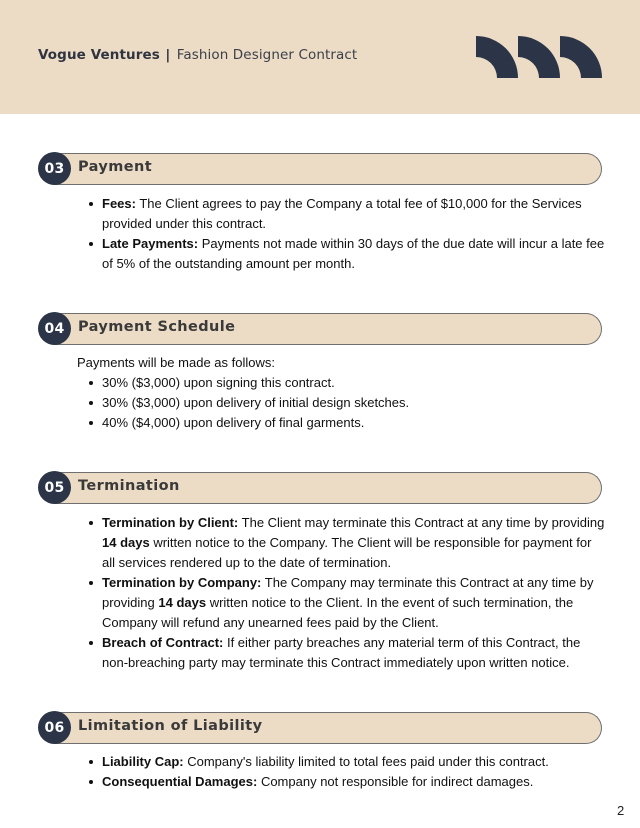 The height and width of the screenshot is (828, 640). What do you see at coordinates (54, 328) in the screenshot?
I see `section-number-badge: 04` at bounding box center [54, 328].